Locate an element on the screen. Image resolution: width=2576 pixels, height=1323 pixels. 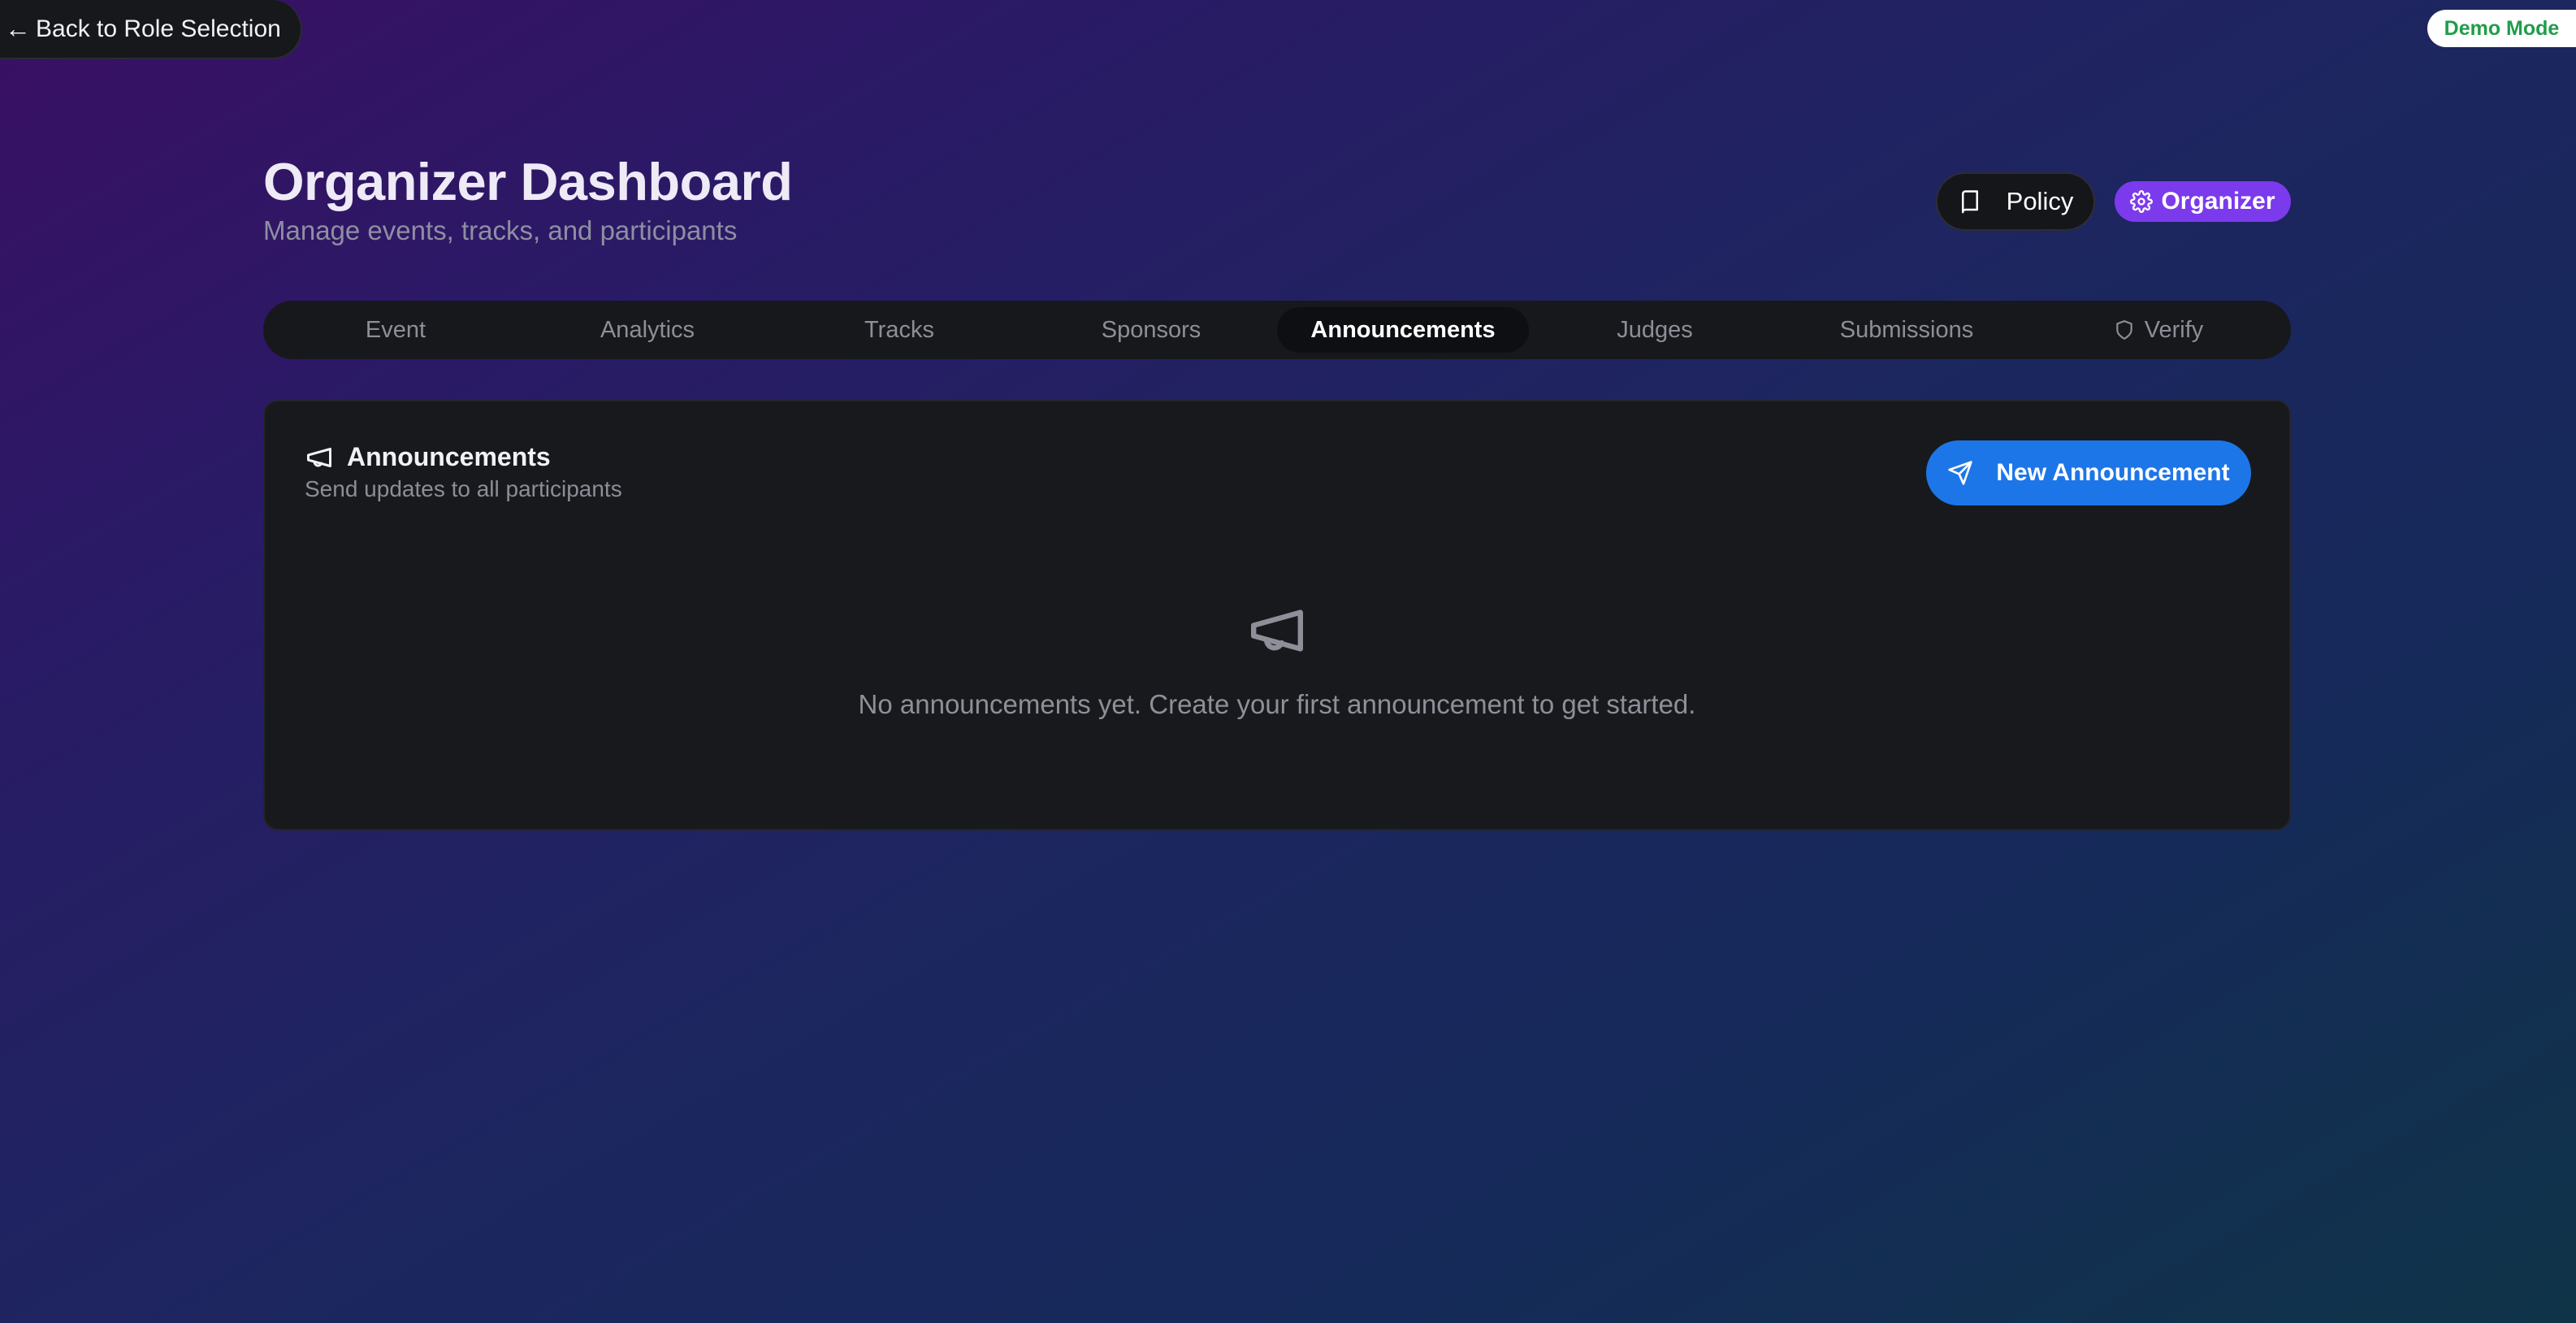
tab-label: Submissions is located at coordinates (1906, 330).